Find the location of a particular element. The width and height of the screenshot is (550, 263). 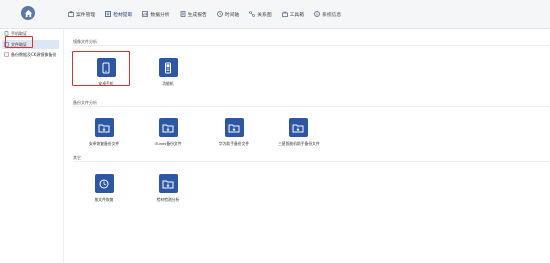

tile-label: 检材检测分析 is located at coordinates (168, 199).